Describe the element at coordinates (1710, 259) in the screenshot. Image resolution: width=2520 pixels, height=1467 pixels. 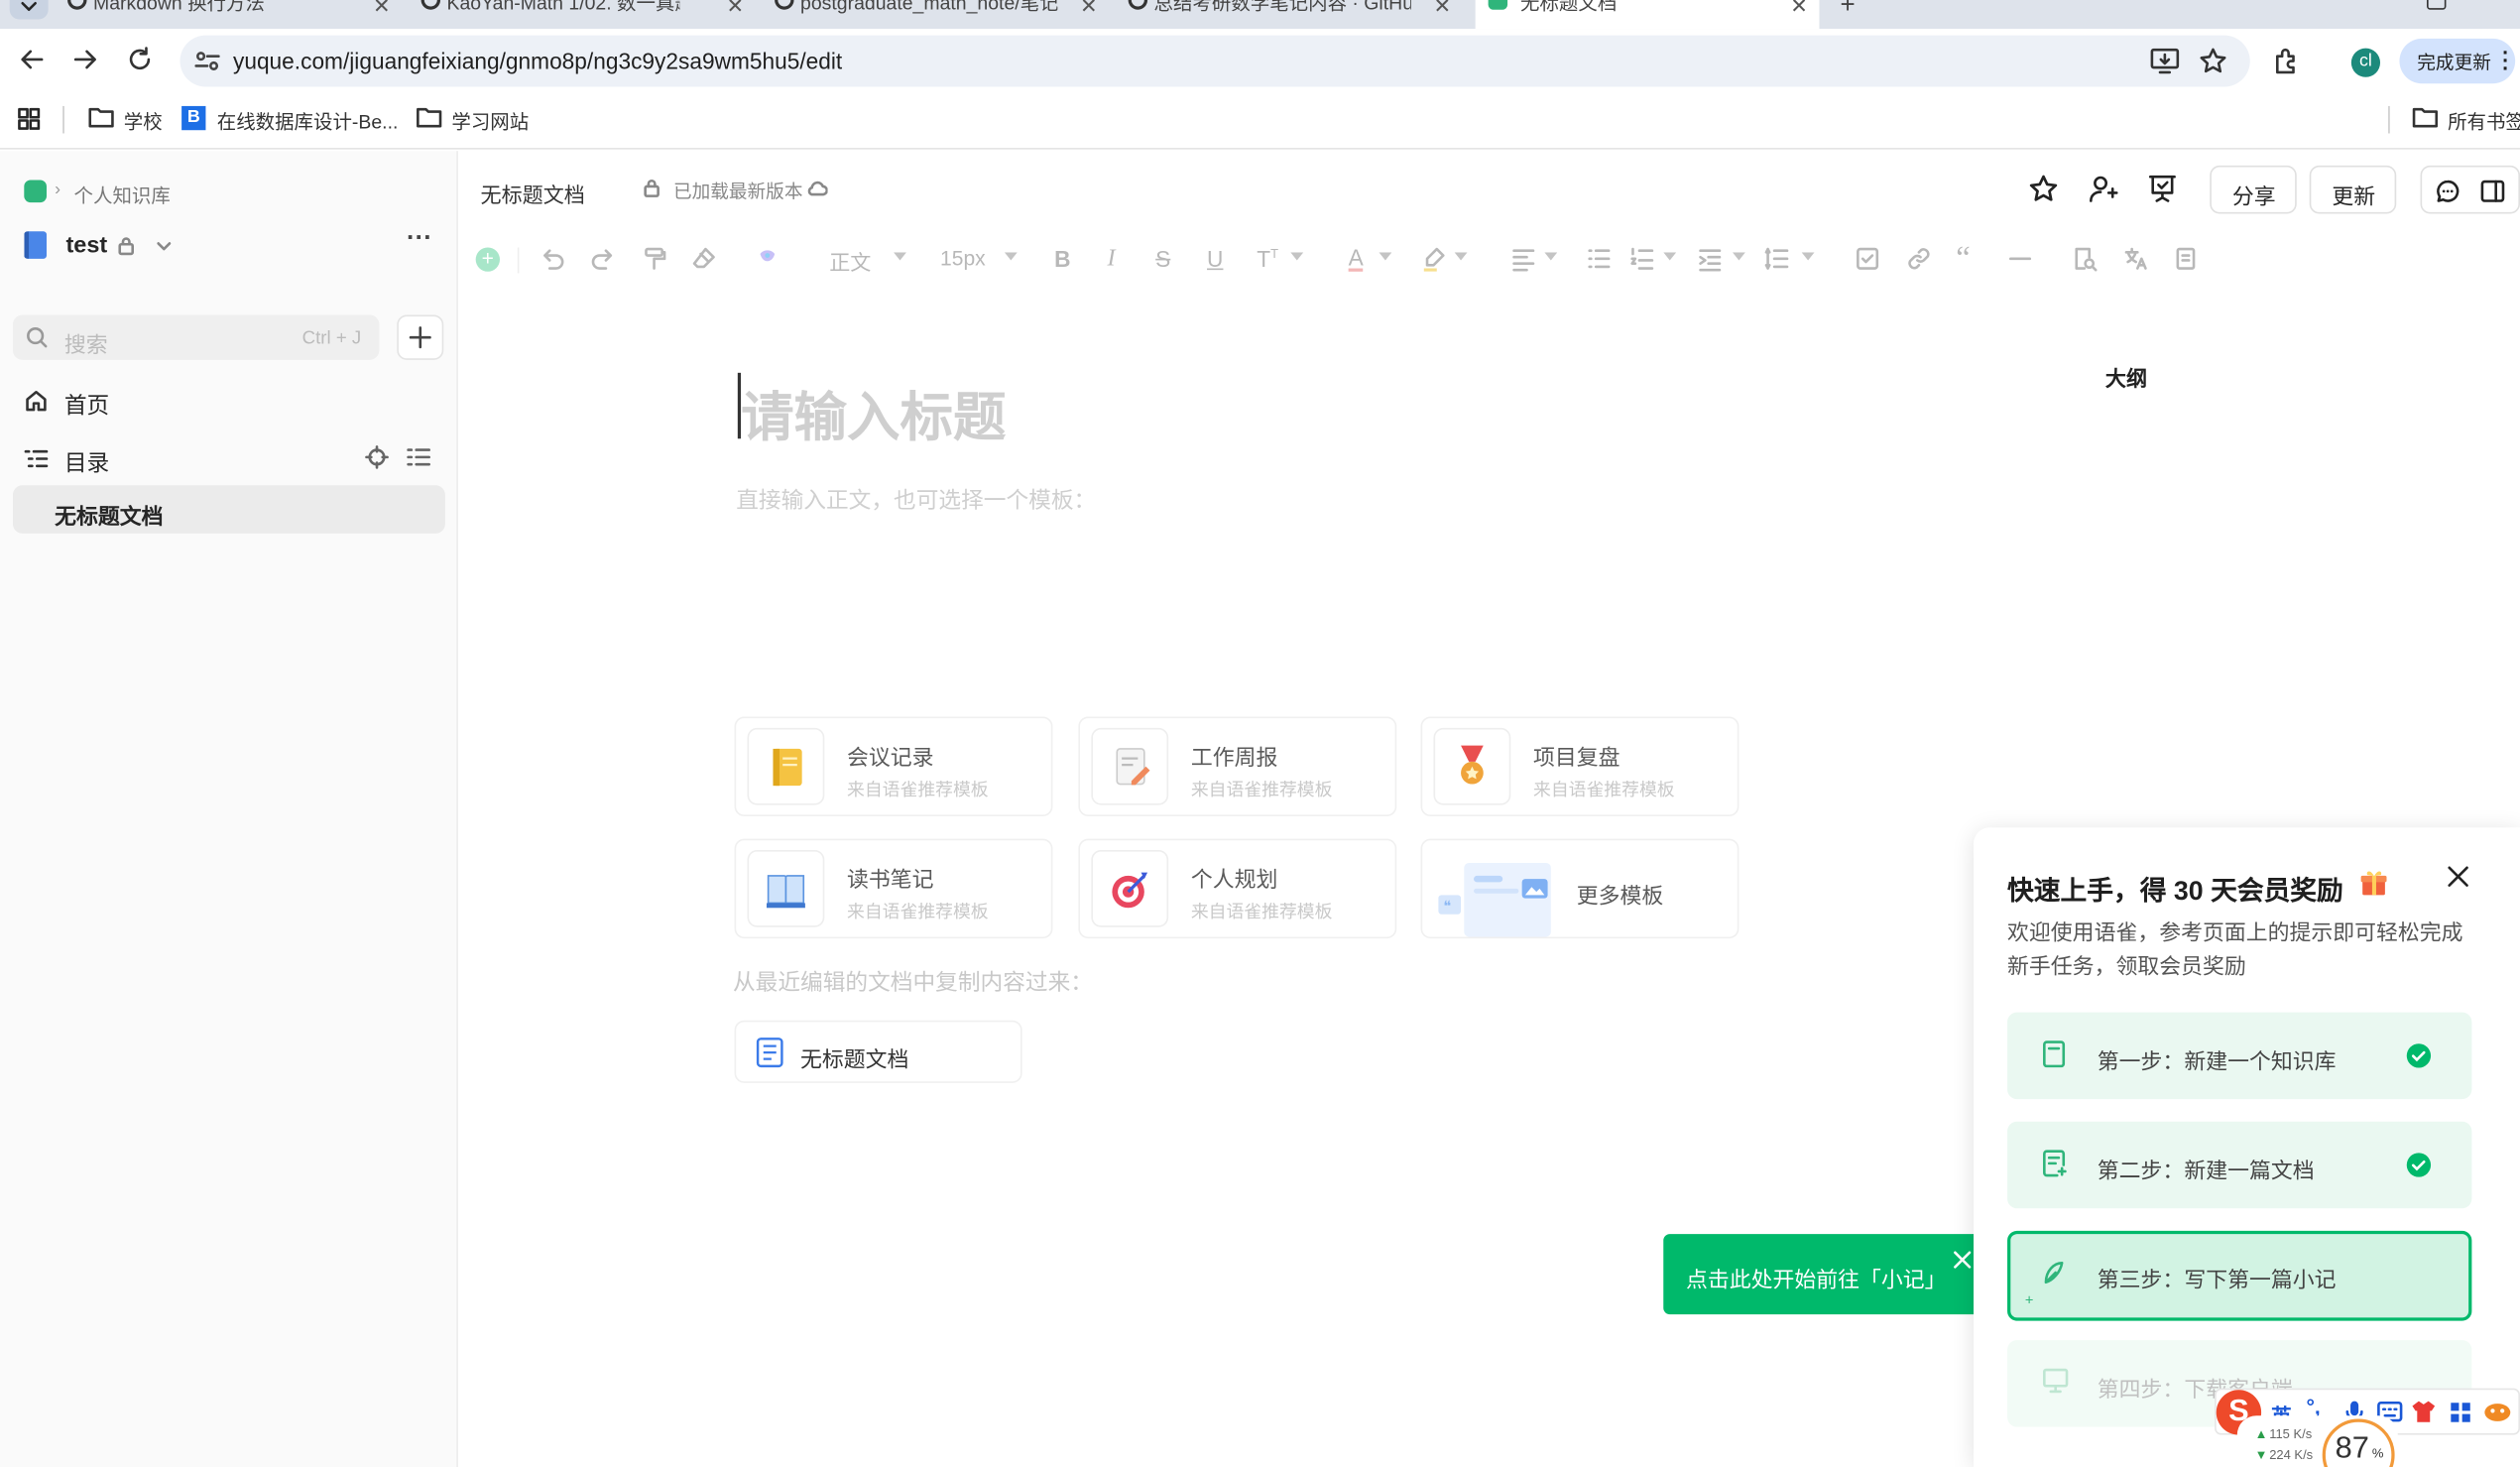
I see `indent-icon` at that location.